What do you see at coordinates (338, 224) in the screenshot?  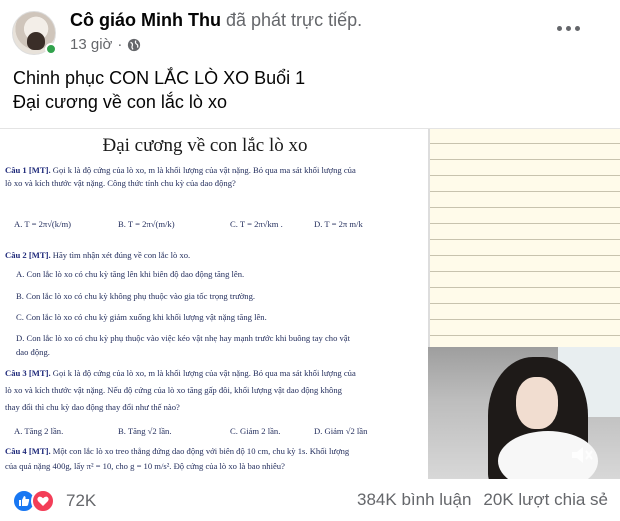 I see `q1-option-d: D. T = 2π m/k` at bounding box center [338, 224].